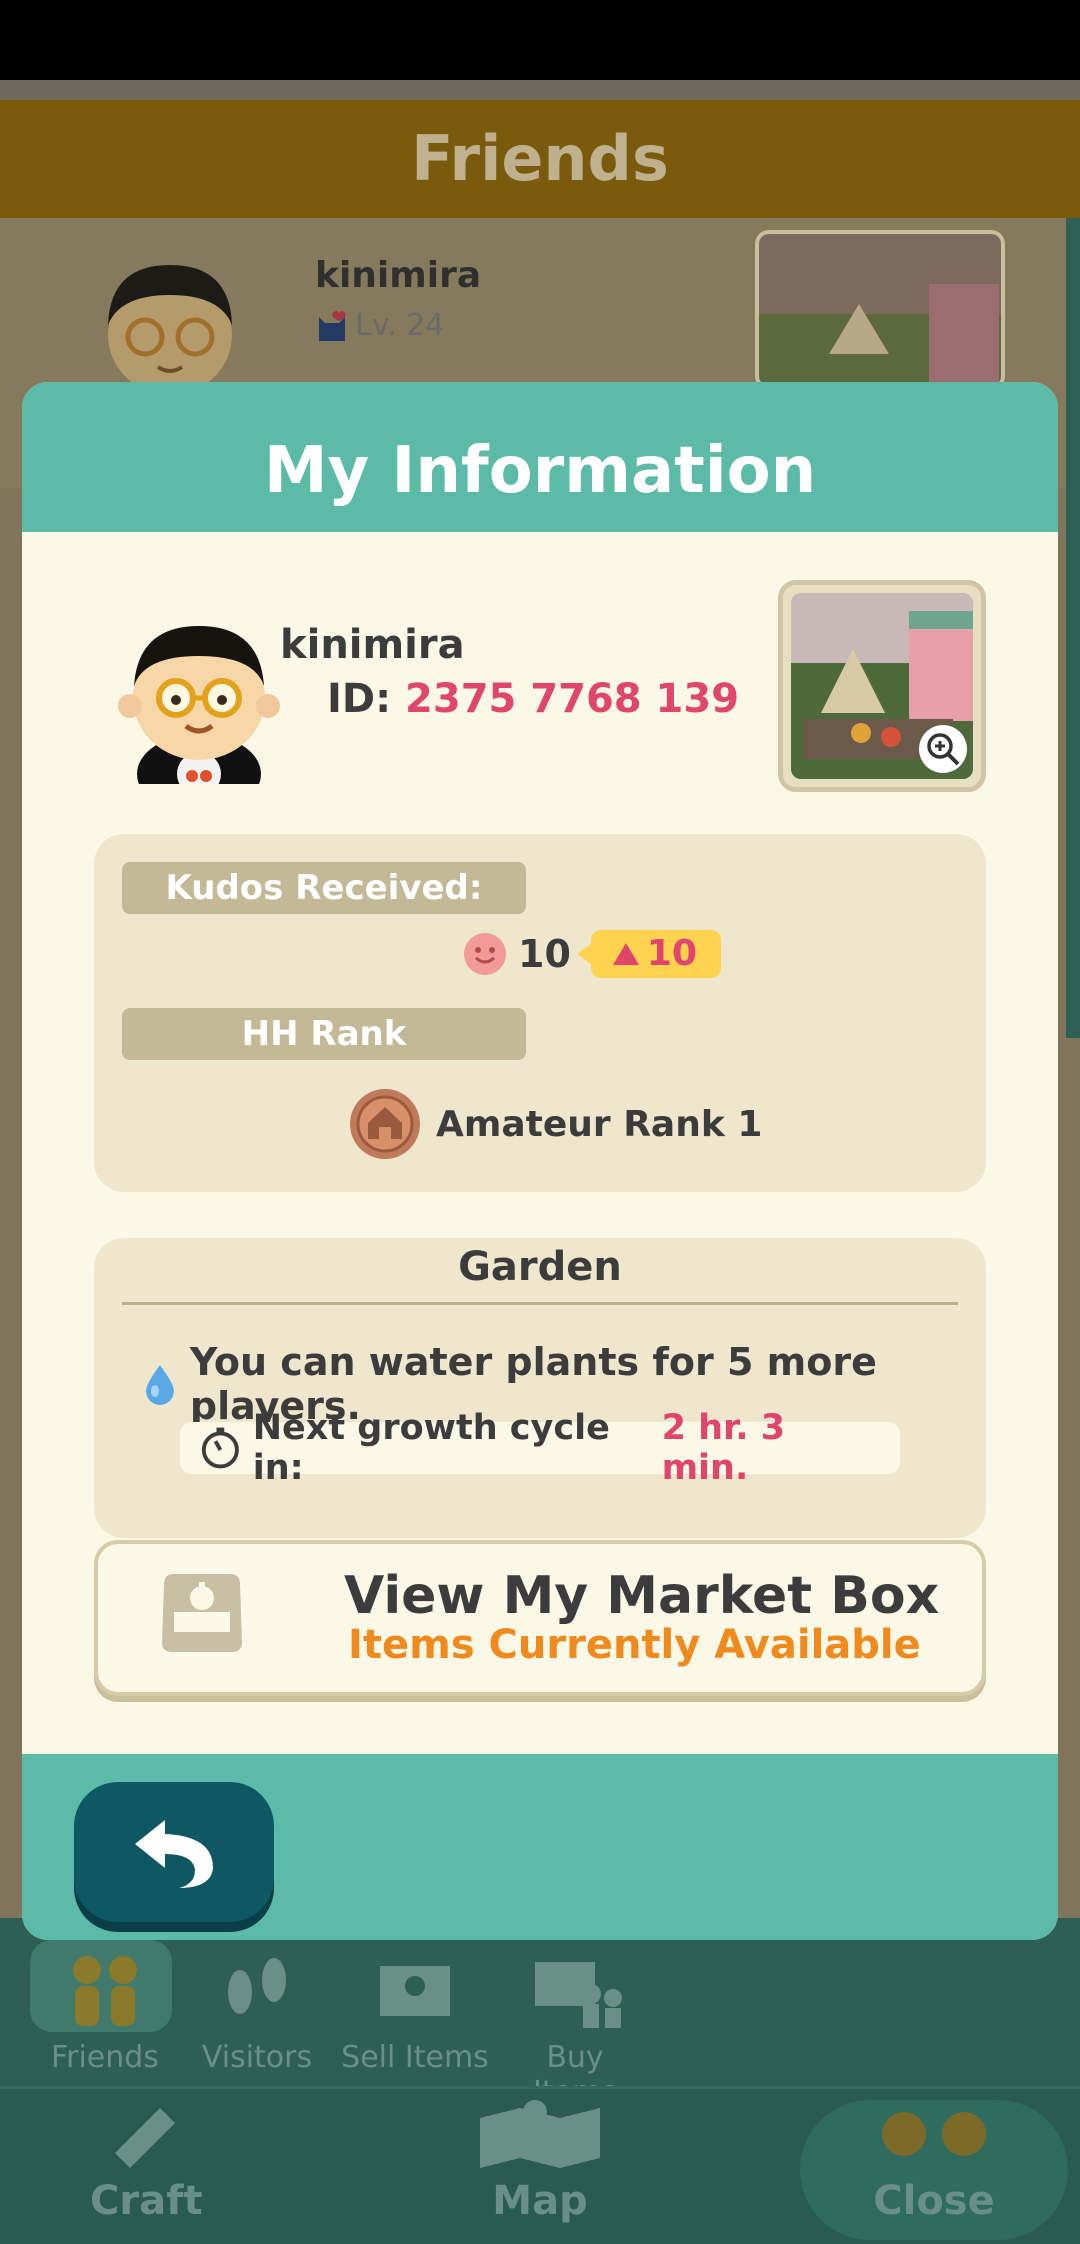 Image resolution: width=1080 pixels, height=2244 pixels. What do you see at coordinates (398, 275) in the screenshot?
I see `friend-name: kinimira` at bounding box center [398, 275].